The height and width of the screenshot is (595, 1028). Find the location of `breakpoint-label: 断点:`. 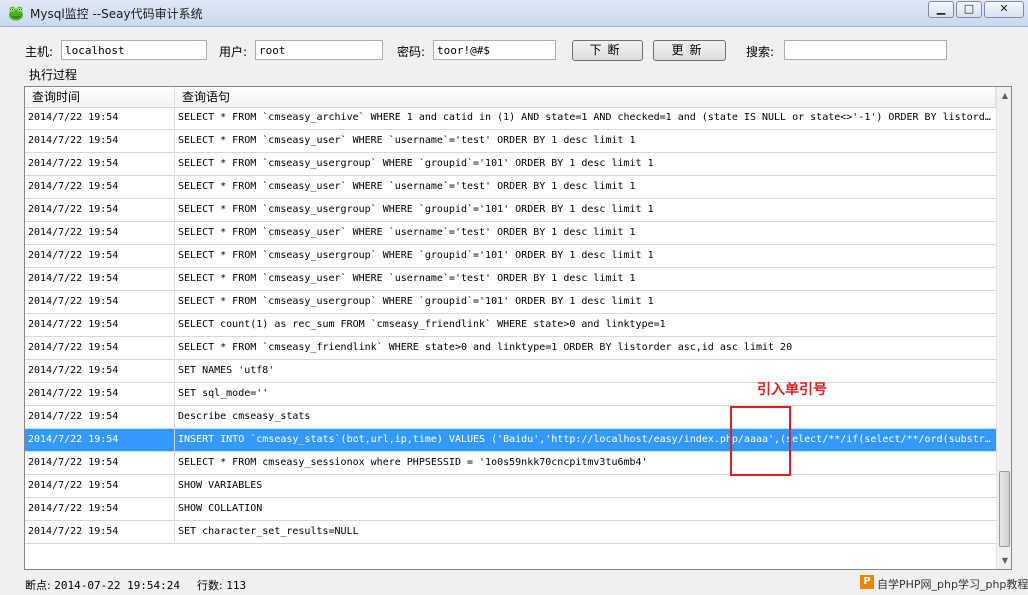

breakpoint-label: 断点: is located at coordinates (38, 585).